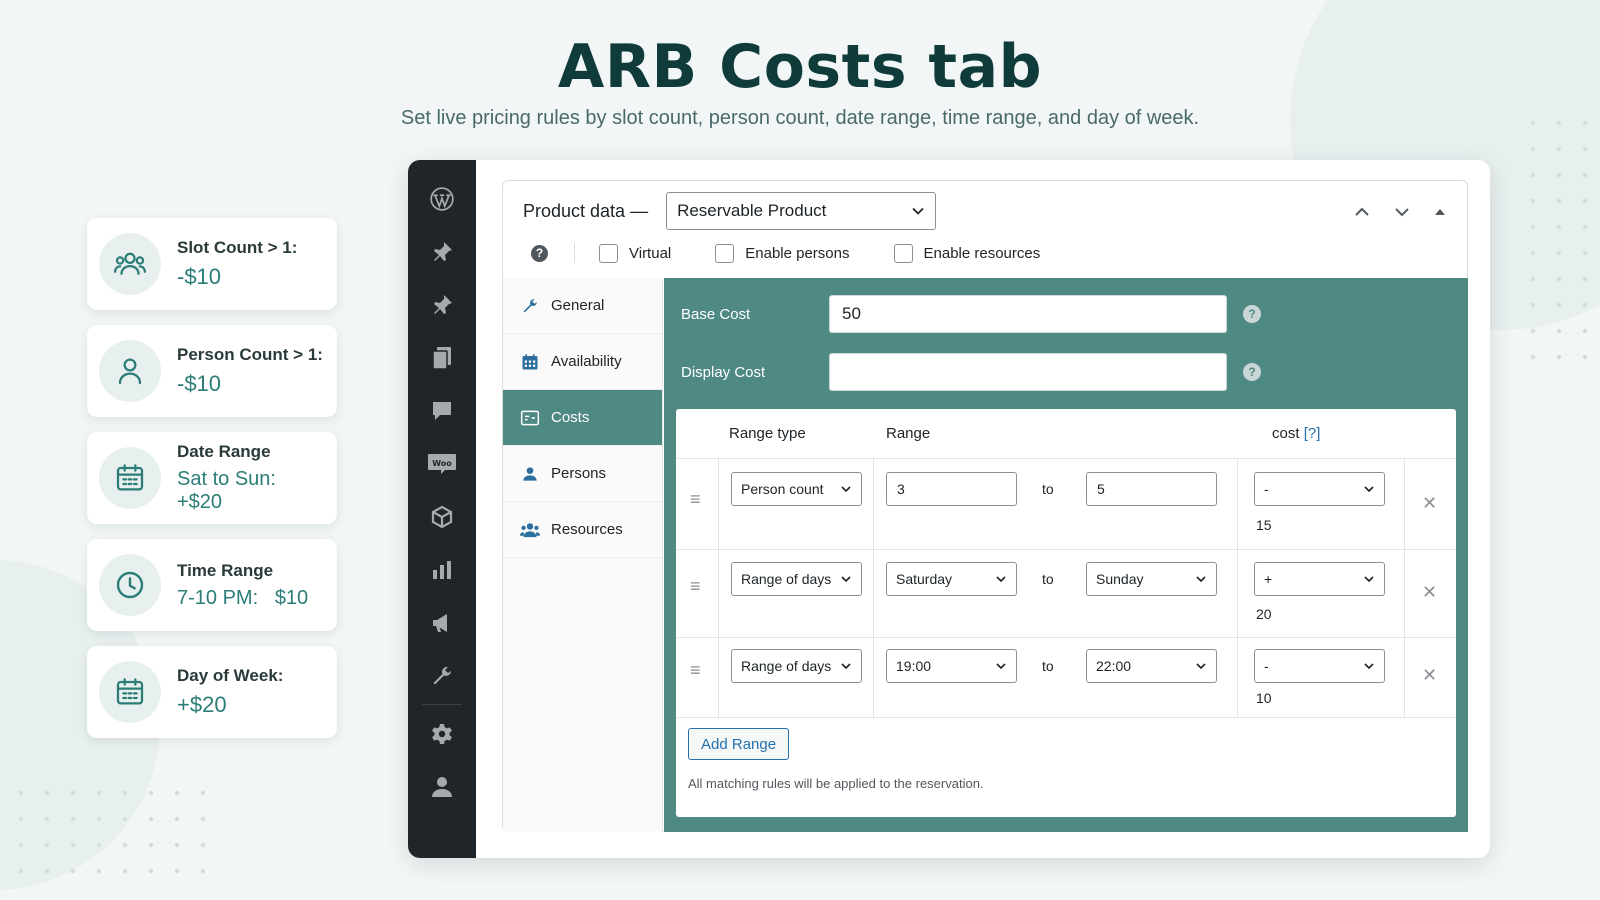 The height and width of the screenshot is (900, 1600). Describe the element at coordinates (442, 675) in the screenshot. I see `tools-icon` at that location.